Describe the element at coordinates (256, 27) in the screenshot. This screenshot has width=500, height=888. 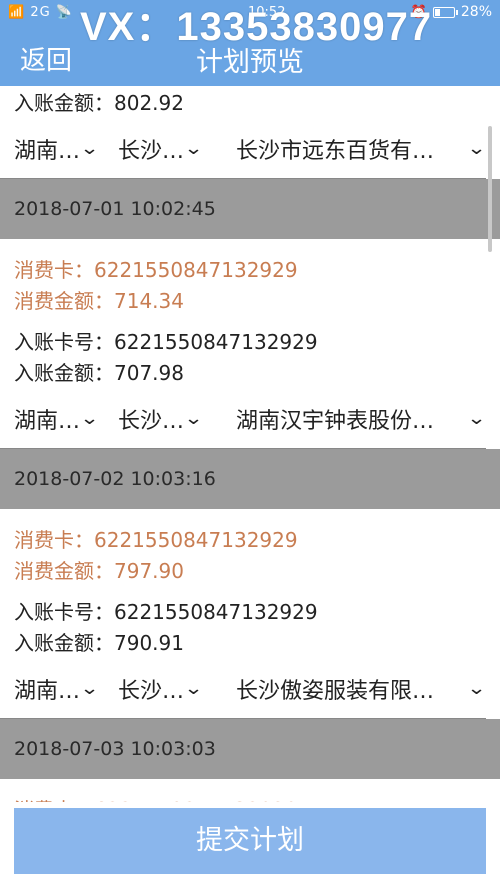
I see `watermark-text: VX：13353830977` at that location.